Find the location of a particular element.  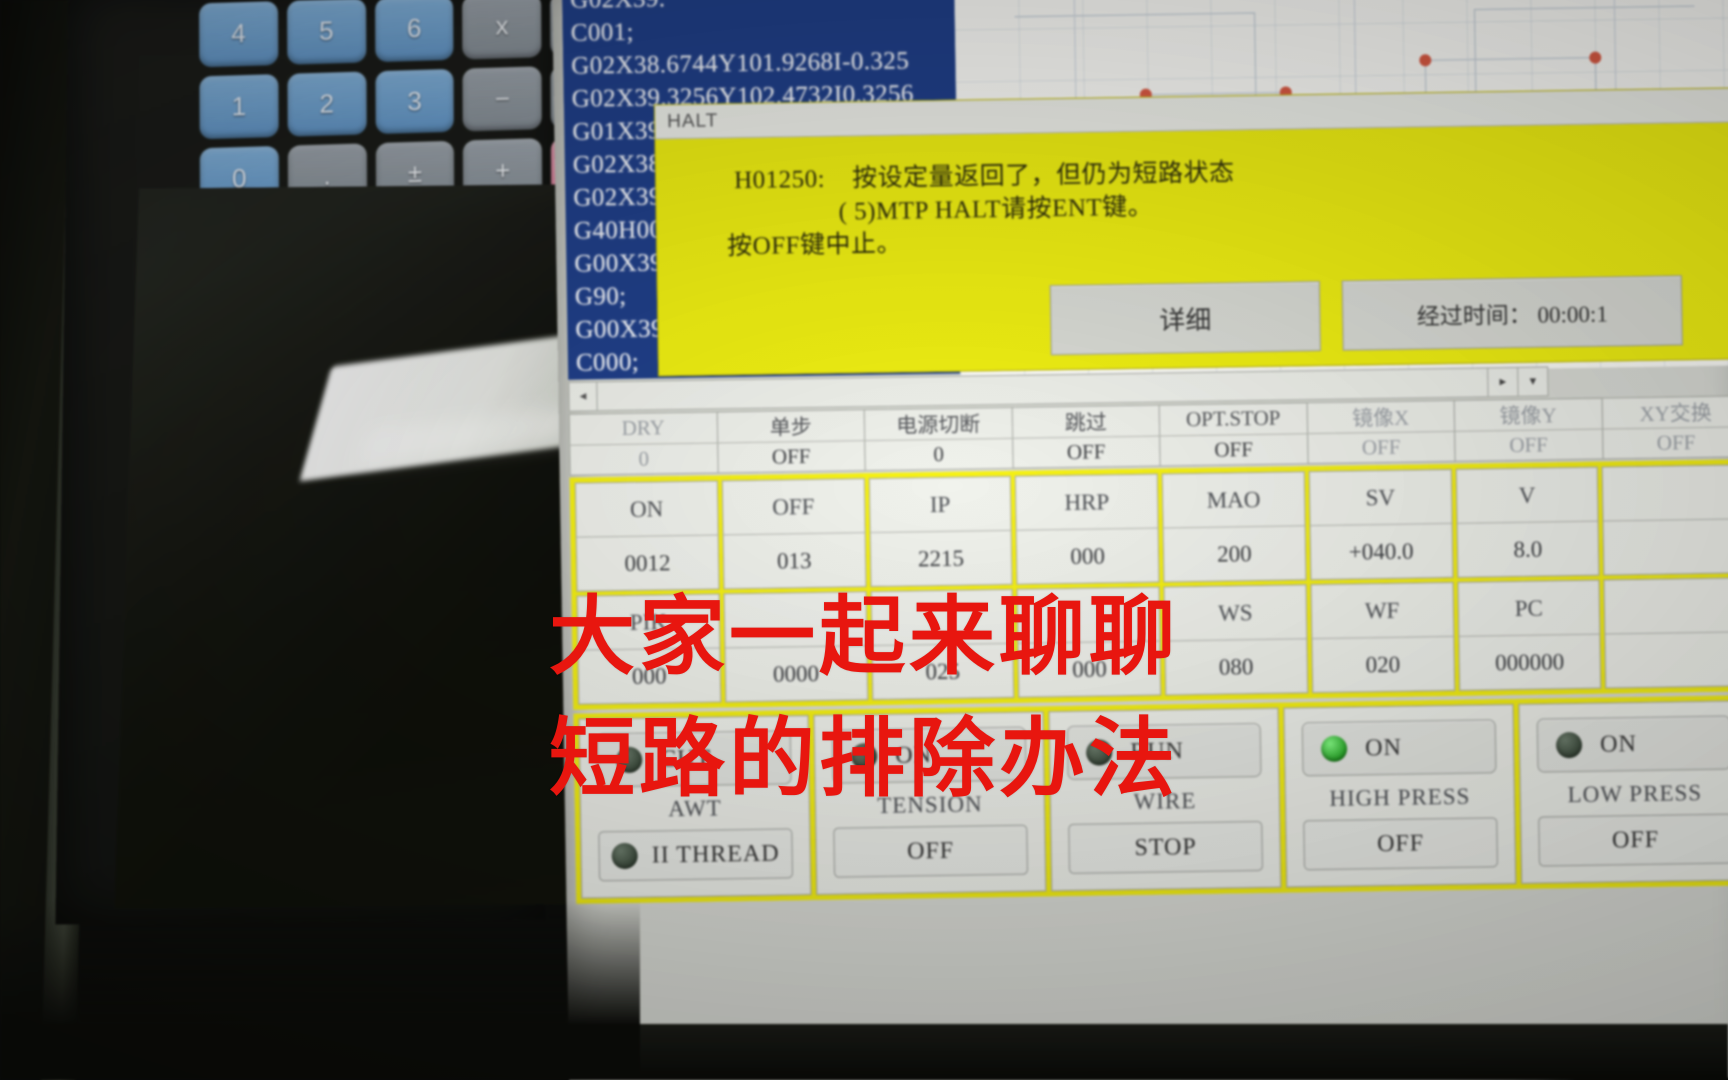

param-cell-v: V 8.0 is located at coordinates (1527, 522).